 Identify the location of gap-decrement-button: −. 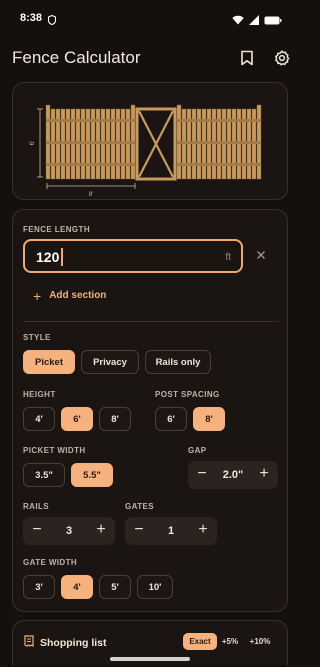
(202, 474).